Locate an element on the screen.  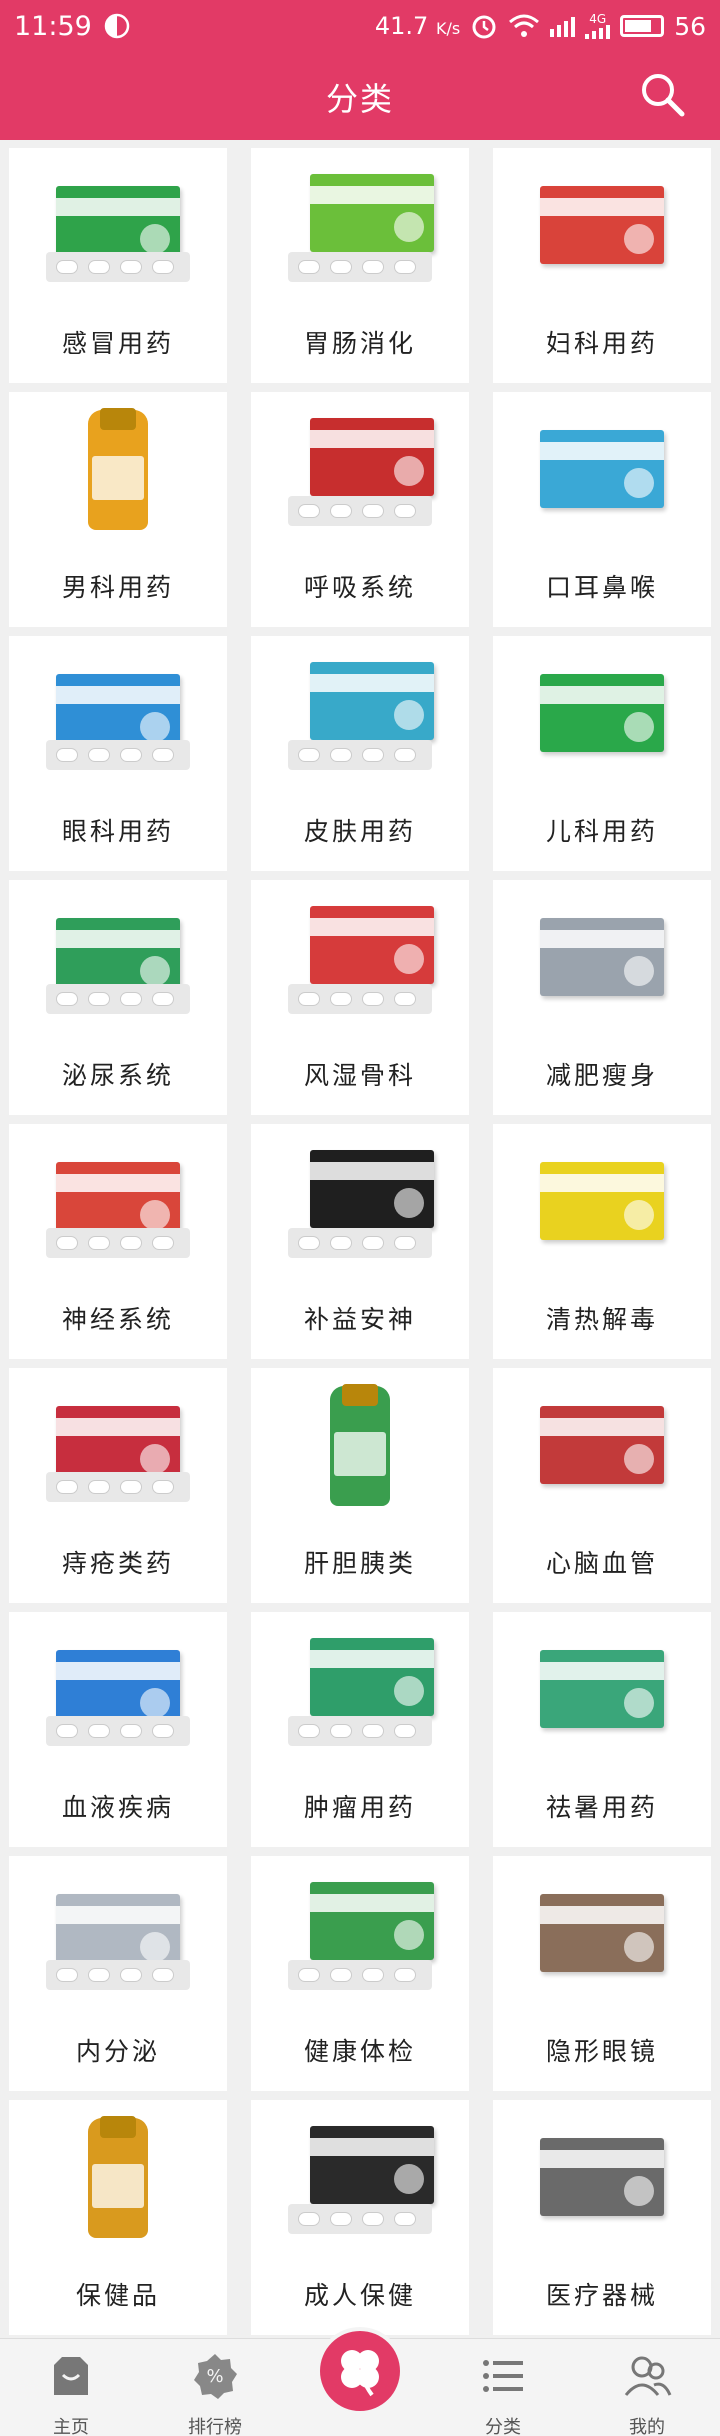
category-label: 风湿骨科 is located at coordinates (359, 1075).